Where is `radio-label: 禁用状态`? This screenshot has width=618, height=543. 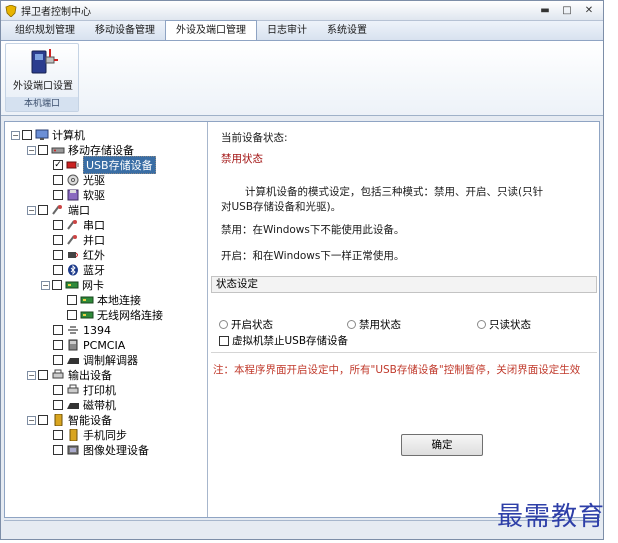
radio-label: 禁用状态 is located at coordinates (380, 325).